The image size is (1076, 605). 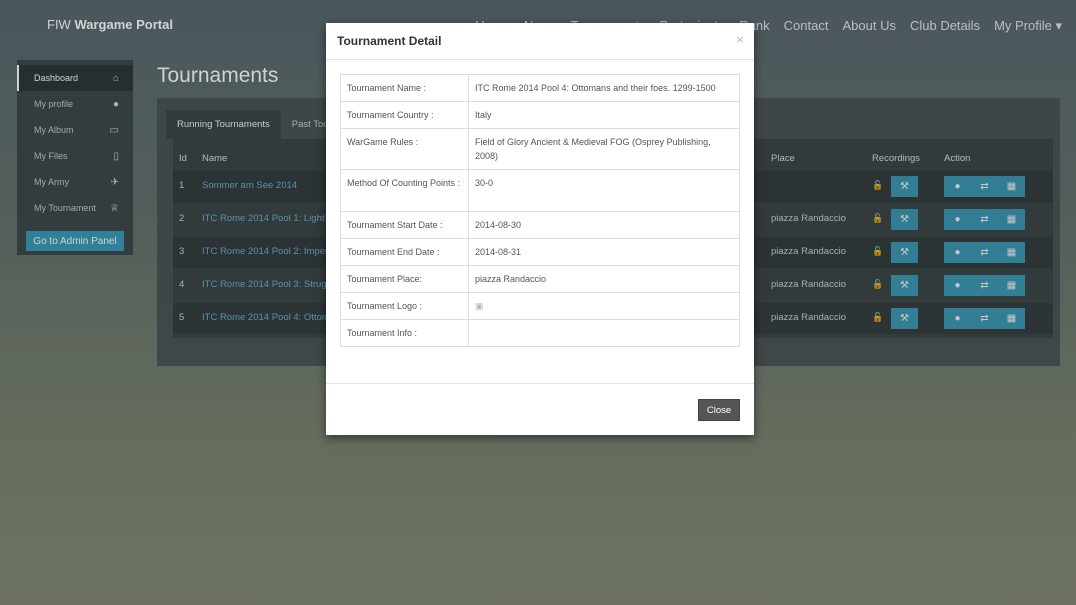 What do you see at coordinates (719, 410) in the screenshot?
I see `close-button: Close` at bounding box center [719, 410].